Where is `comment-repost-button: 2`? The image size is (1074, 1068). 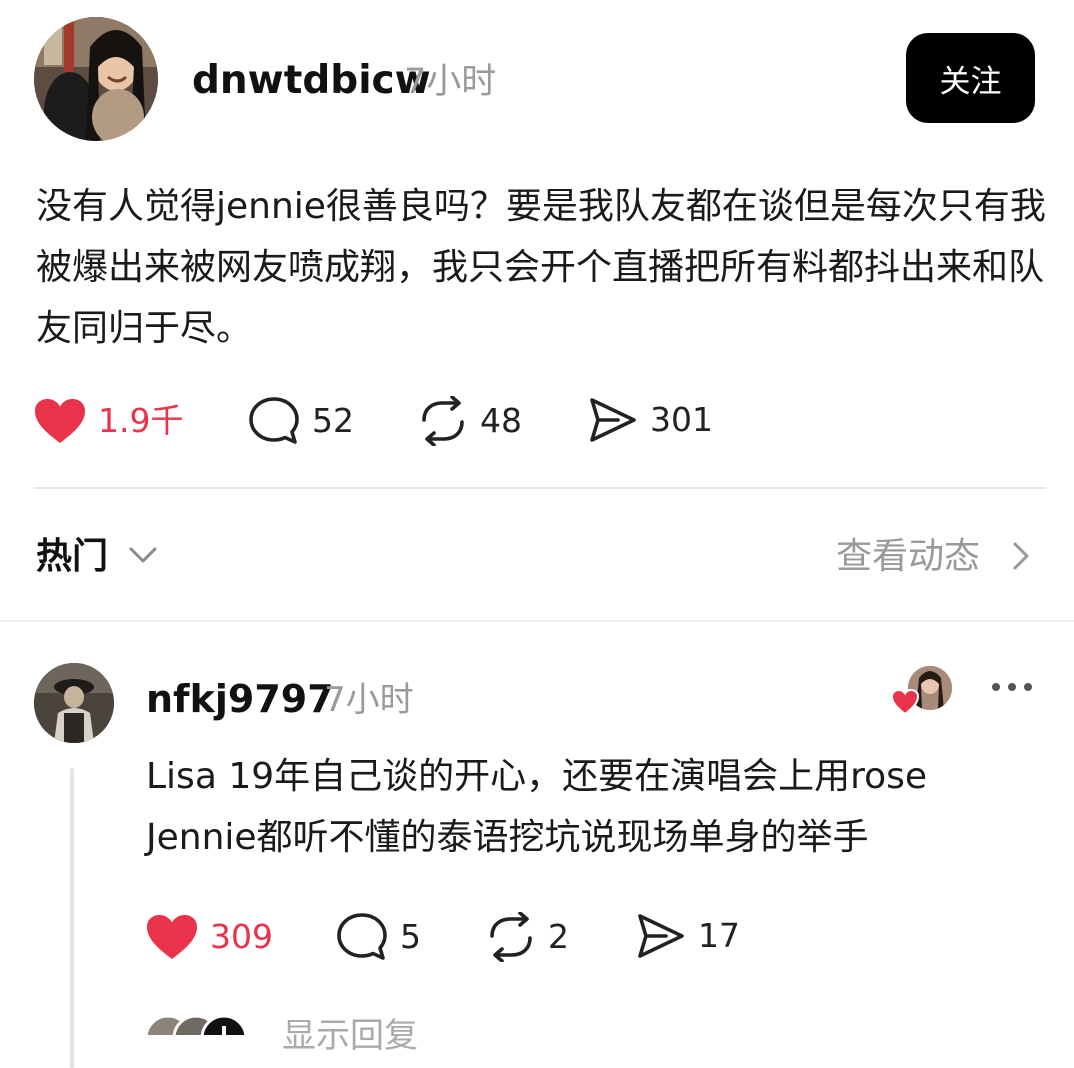 comment-repost-button: 2 is located at coordinates (527, 937).